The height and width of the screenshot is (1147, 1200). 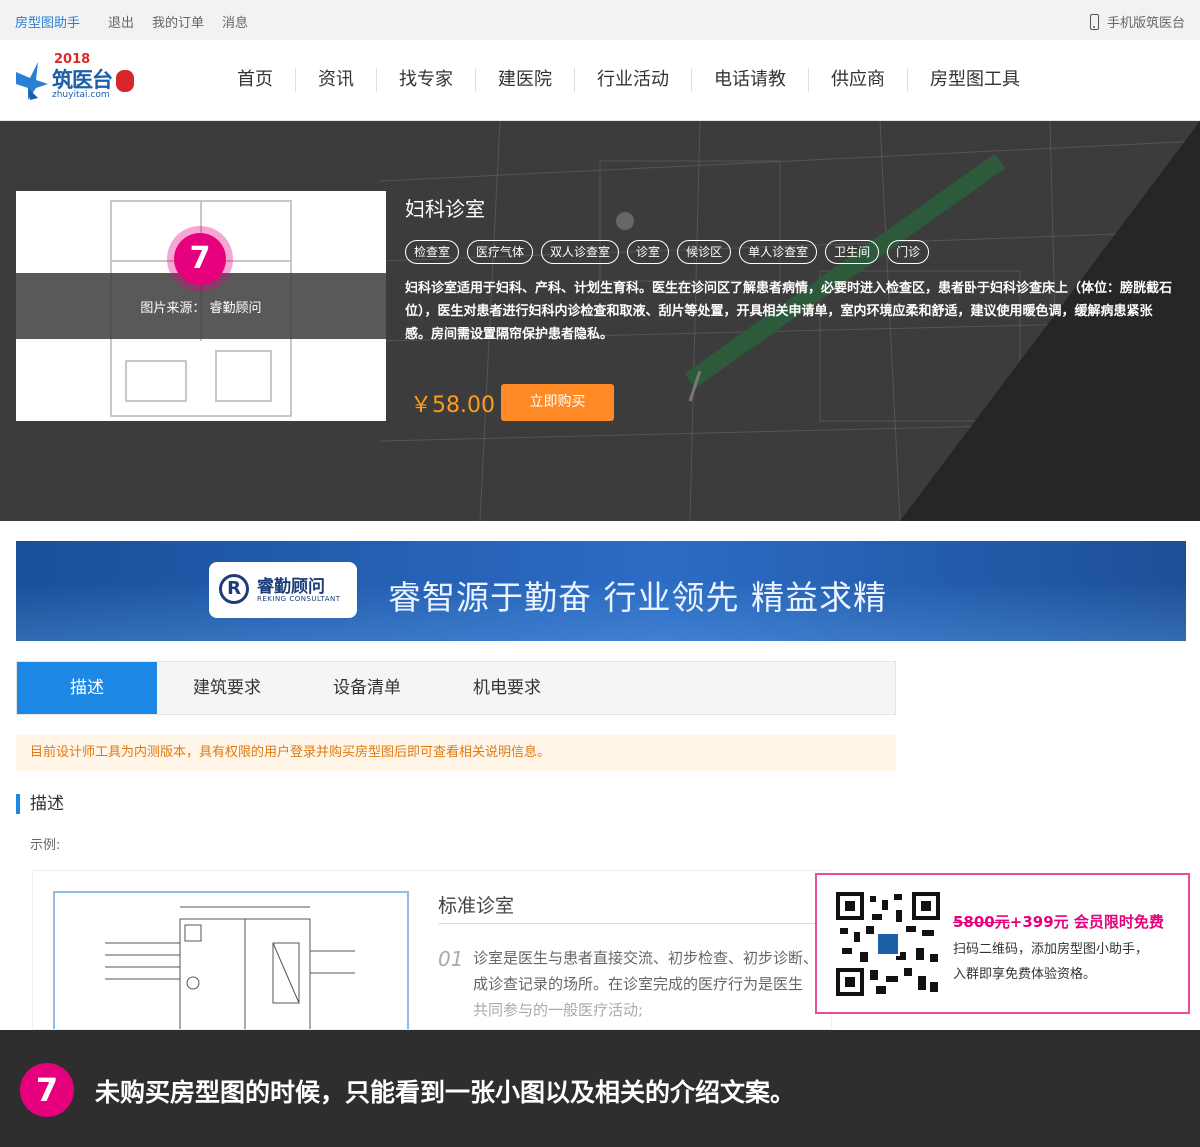 I want to click on floorplan-preview: 图片来源： 睿勤顾问 7, so click(x=201, y=306).